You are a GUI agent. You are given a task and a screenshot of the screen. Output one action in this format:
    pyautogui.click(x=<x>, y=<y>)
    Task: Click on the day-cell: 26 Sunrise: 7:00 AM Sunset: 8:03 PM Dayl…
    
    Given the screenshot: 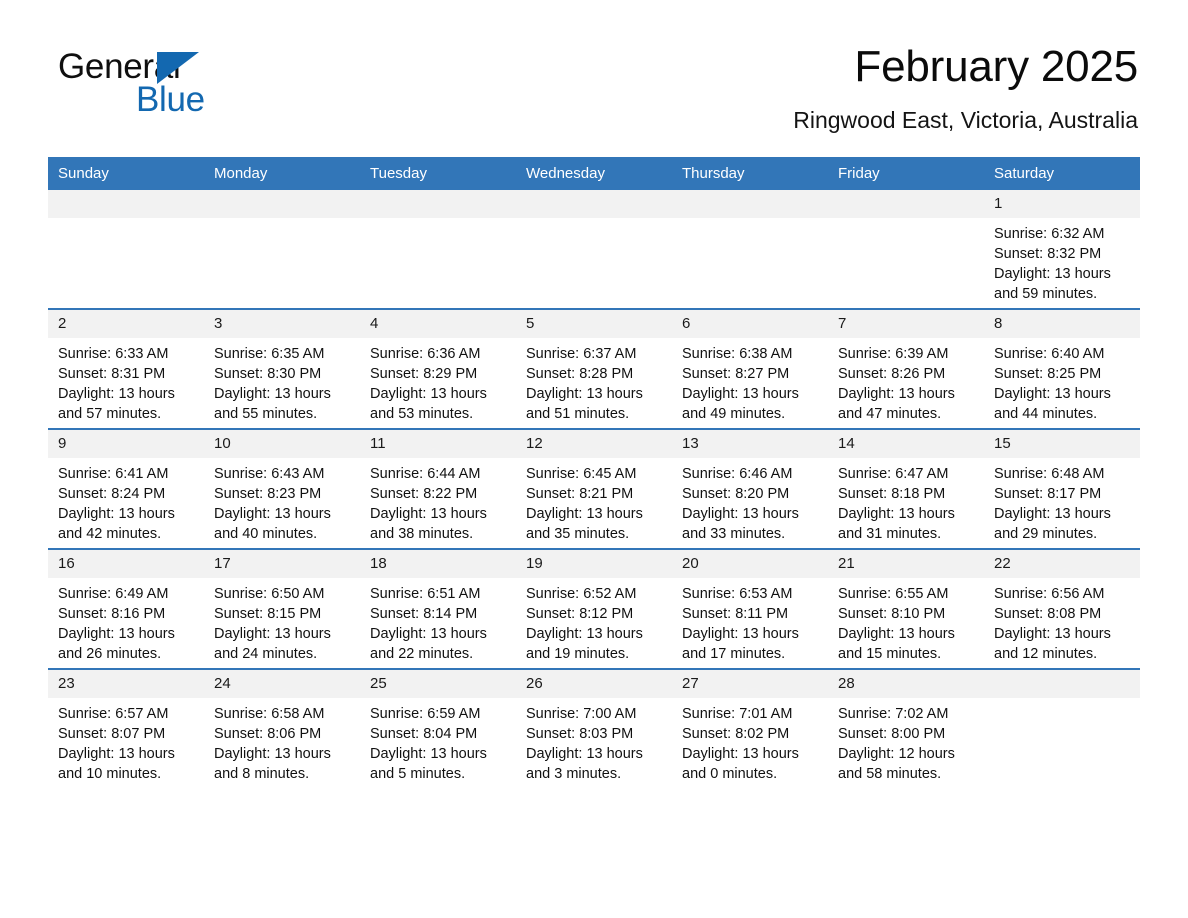 What is the action you would take?
    pyautogui.click(x=594, y=728)
    